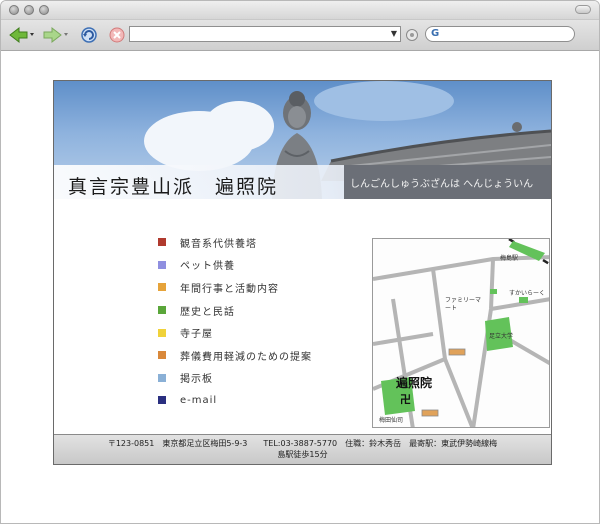 Image resolution: width=600 pixels, height=524 pixels. What do you see at coordinates (246, 357) in the screenshot?
I see `menu-item-label: 葬儀費用軽減のための提案` at bounding box center [246, 357].